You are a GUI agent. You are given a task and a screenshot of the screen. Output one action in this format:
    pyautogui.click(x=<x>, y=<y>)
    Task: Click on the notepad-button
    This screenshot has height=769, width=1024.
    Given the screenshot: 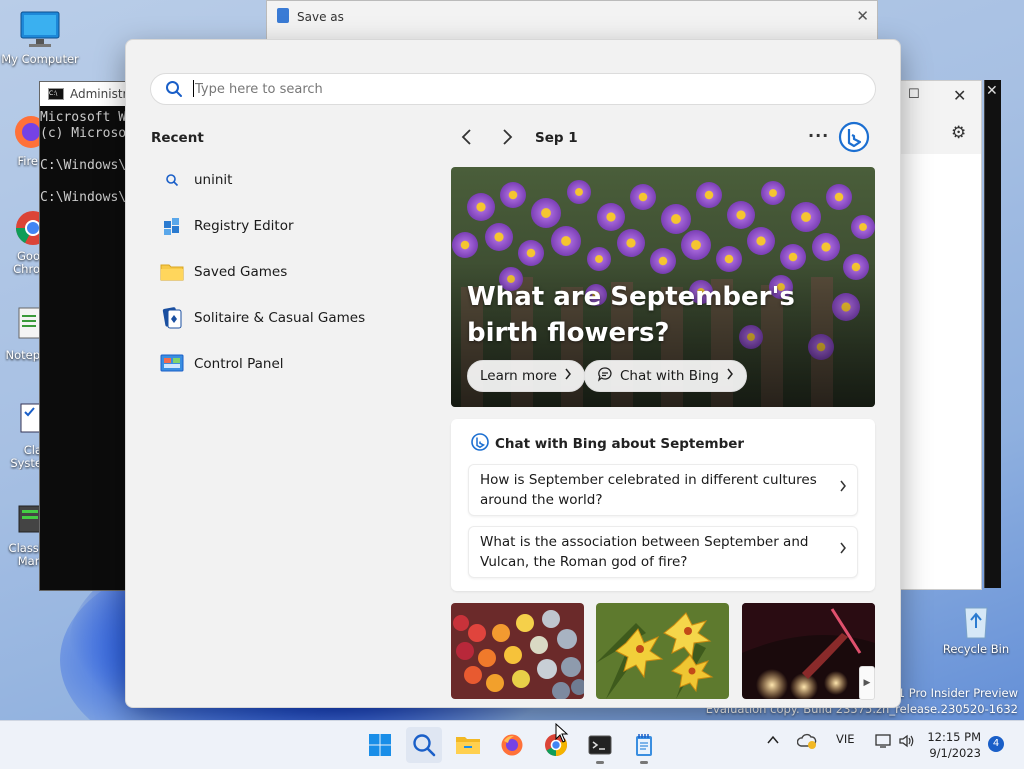 What is the action you would take?
    pyautogui.click(x=644, y=745)
    